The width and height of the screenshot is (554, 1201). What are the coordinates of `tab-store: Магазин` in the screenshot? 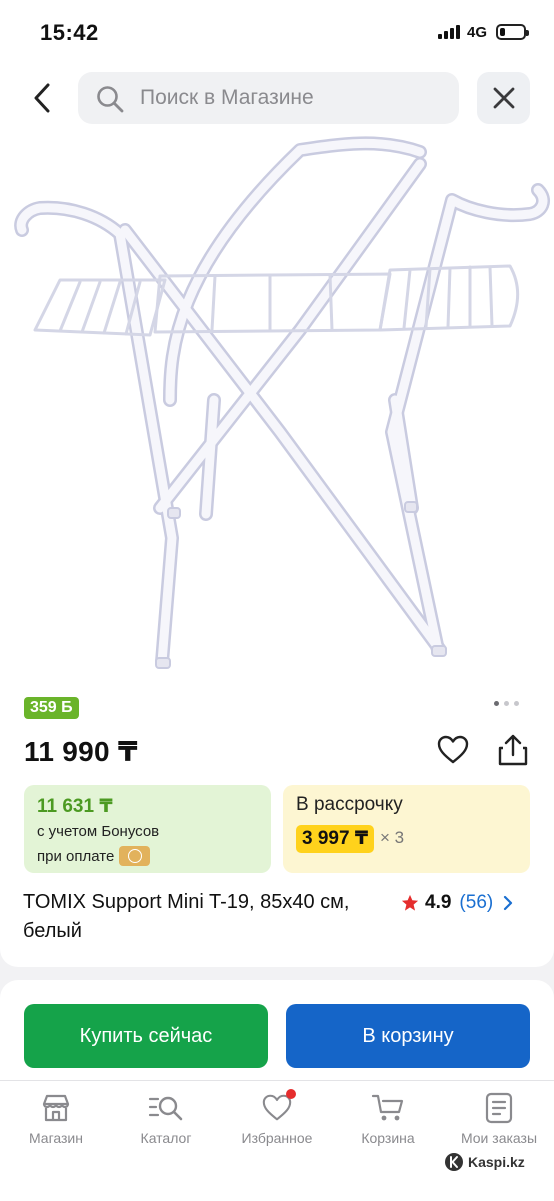 It's located at (56, 1124).